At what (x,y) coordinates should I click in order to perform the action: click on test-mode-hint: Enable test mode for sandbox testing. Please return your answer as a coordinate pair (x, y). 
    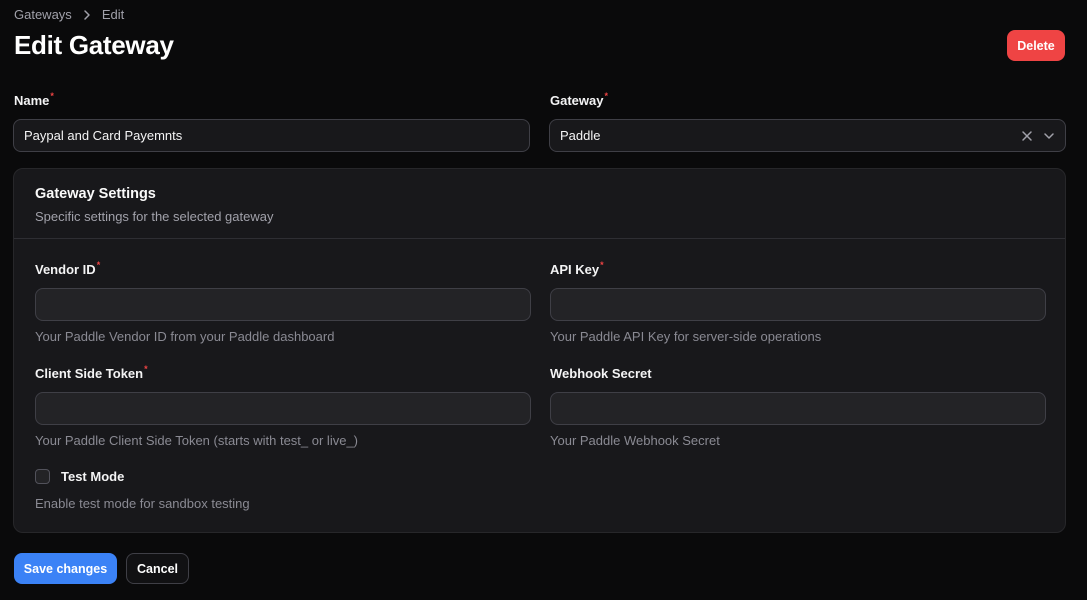
    Looking at the image, I should click on (142, 503).